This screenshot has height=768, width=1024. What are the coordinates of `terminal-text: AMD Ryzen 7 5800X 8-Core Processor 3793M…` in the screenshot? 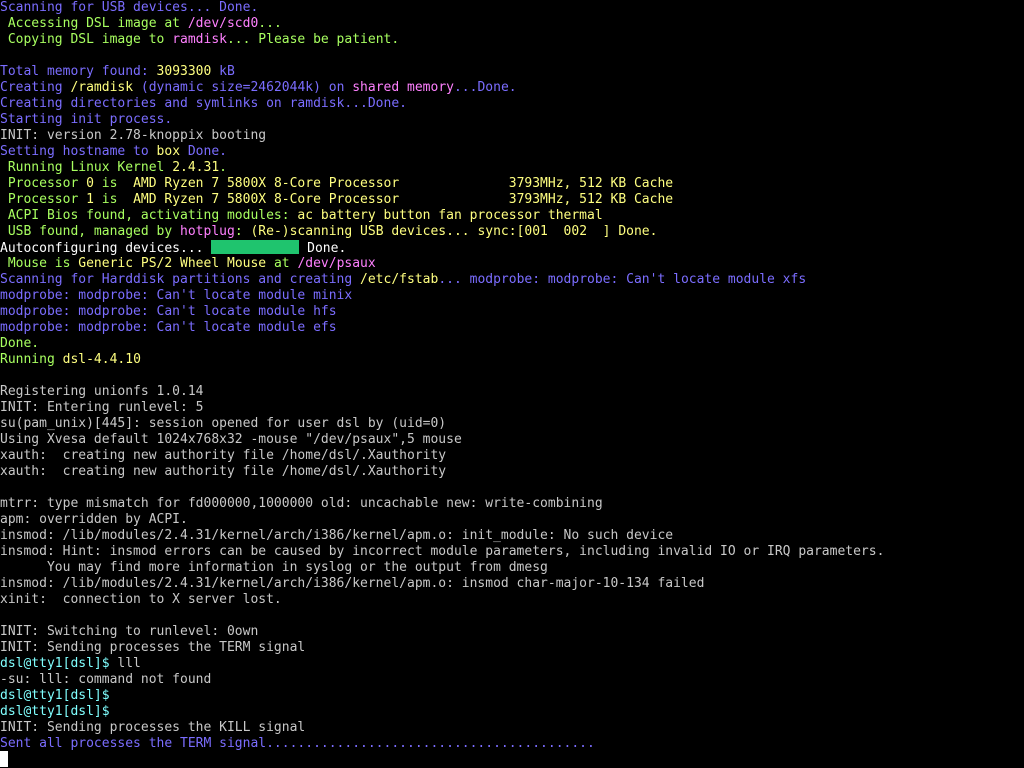 It's located at (403, 183).